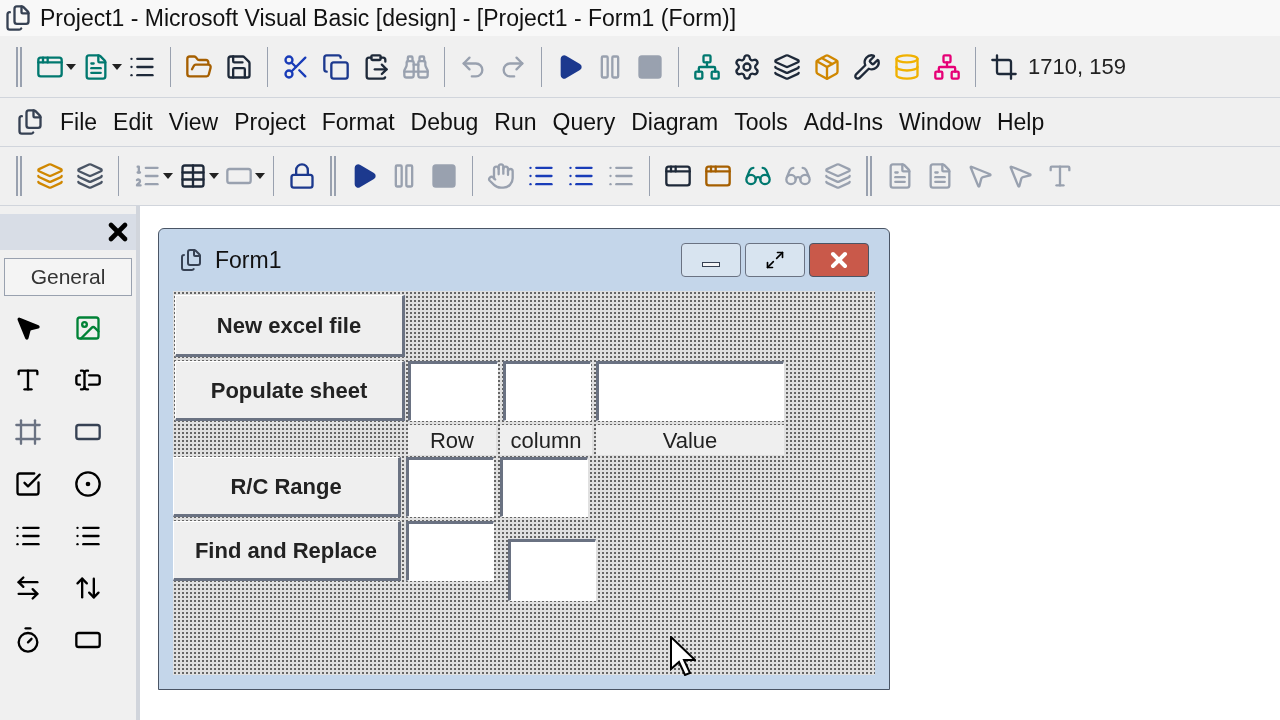 This screenshot has width=1280, height=720. What do you see at coordinates (584, 122) in the screenshot?
I see `menu-item: Query` at bounding box center [584, 122].